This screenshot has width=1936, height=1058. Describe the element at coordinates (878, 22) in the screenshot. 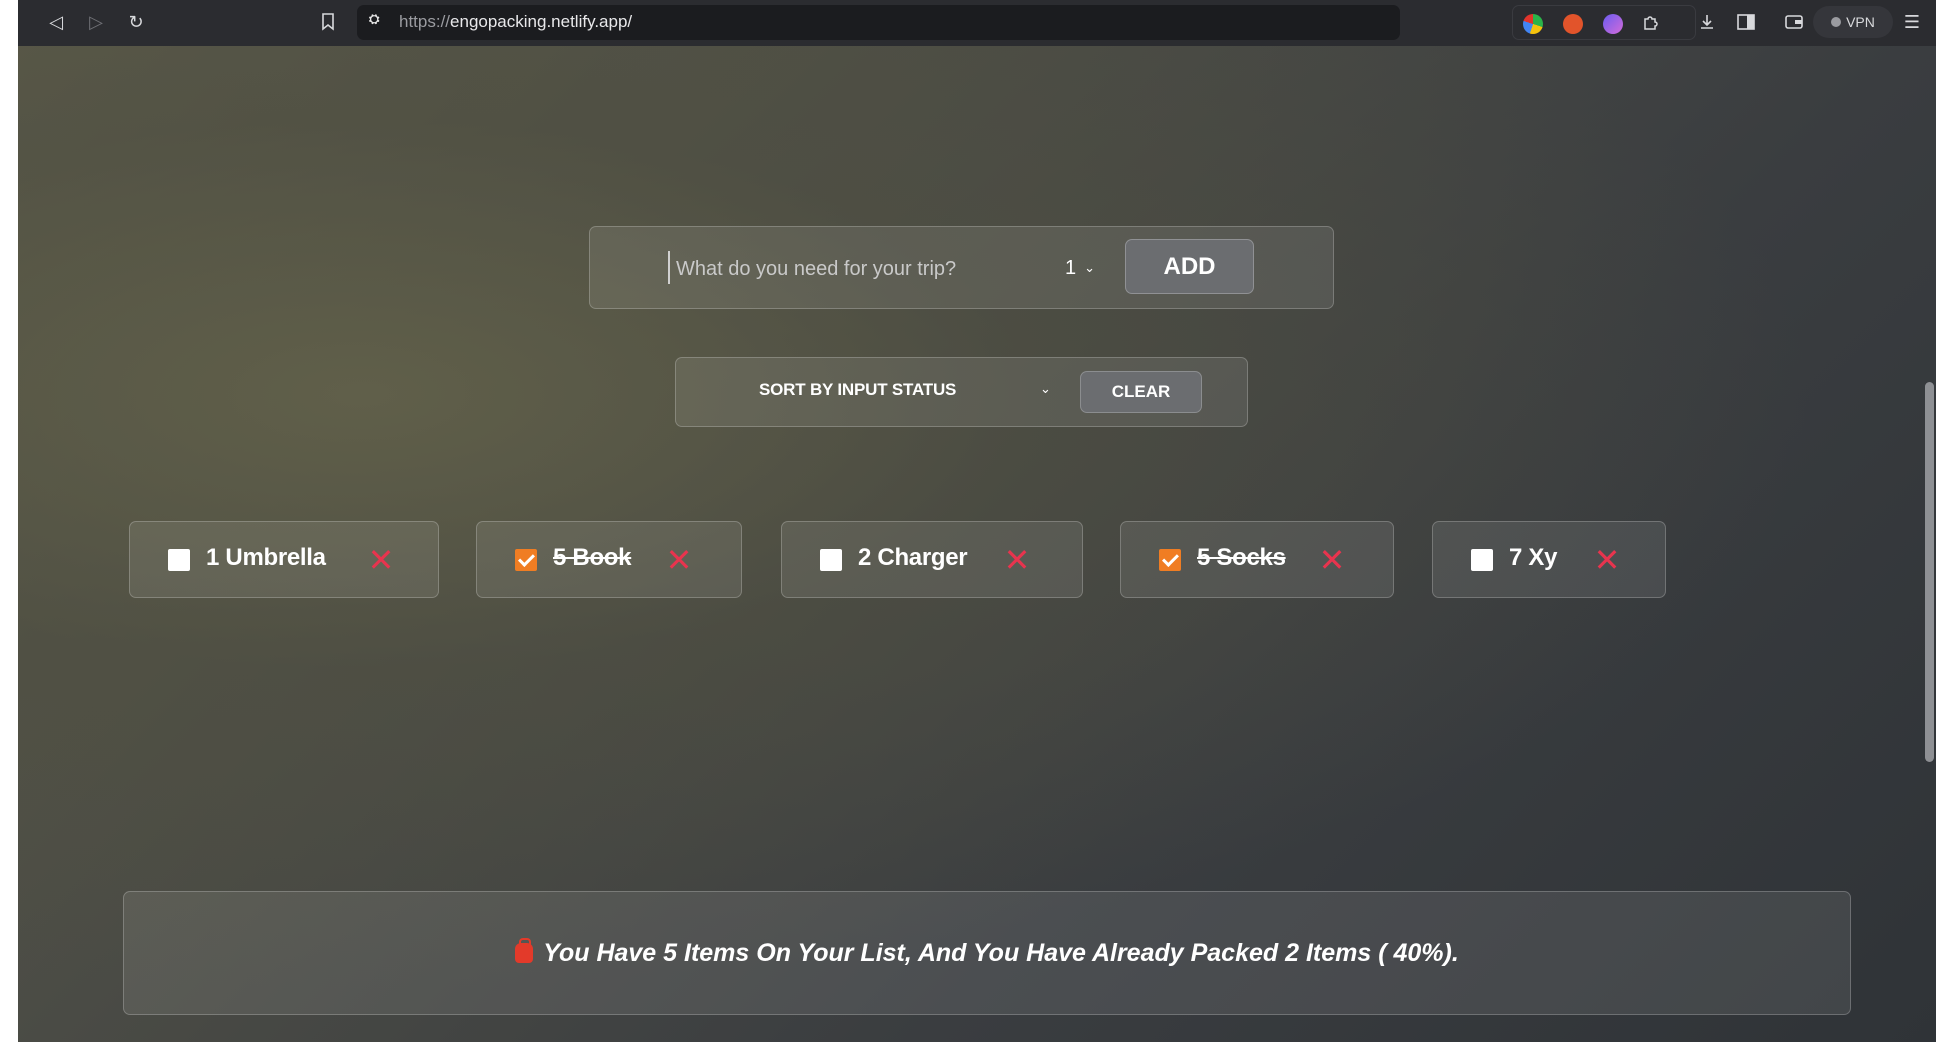

I see `address-bar: ⛭ https://engopacking.netlify.app/` at that location.